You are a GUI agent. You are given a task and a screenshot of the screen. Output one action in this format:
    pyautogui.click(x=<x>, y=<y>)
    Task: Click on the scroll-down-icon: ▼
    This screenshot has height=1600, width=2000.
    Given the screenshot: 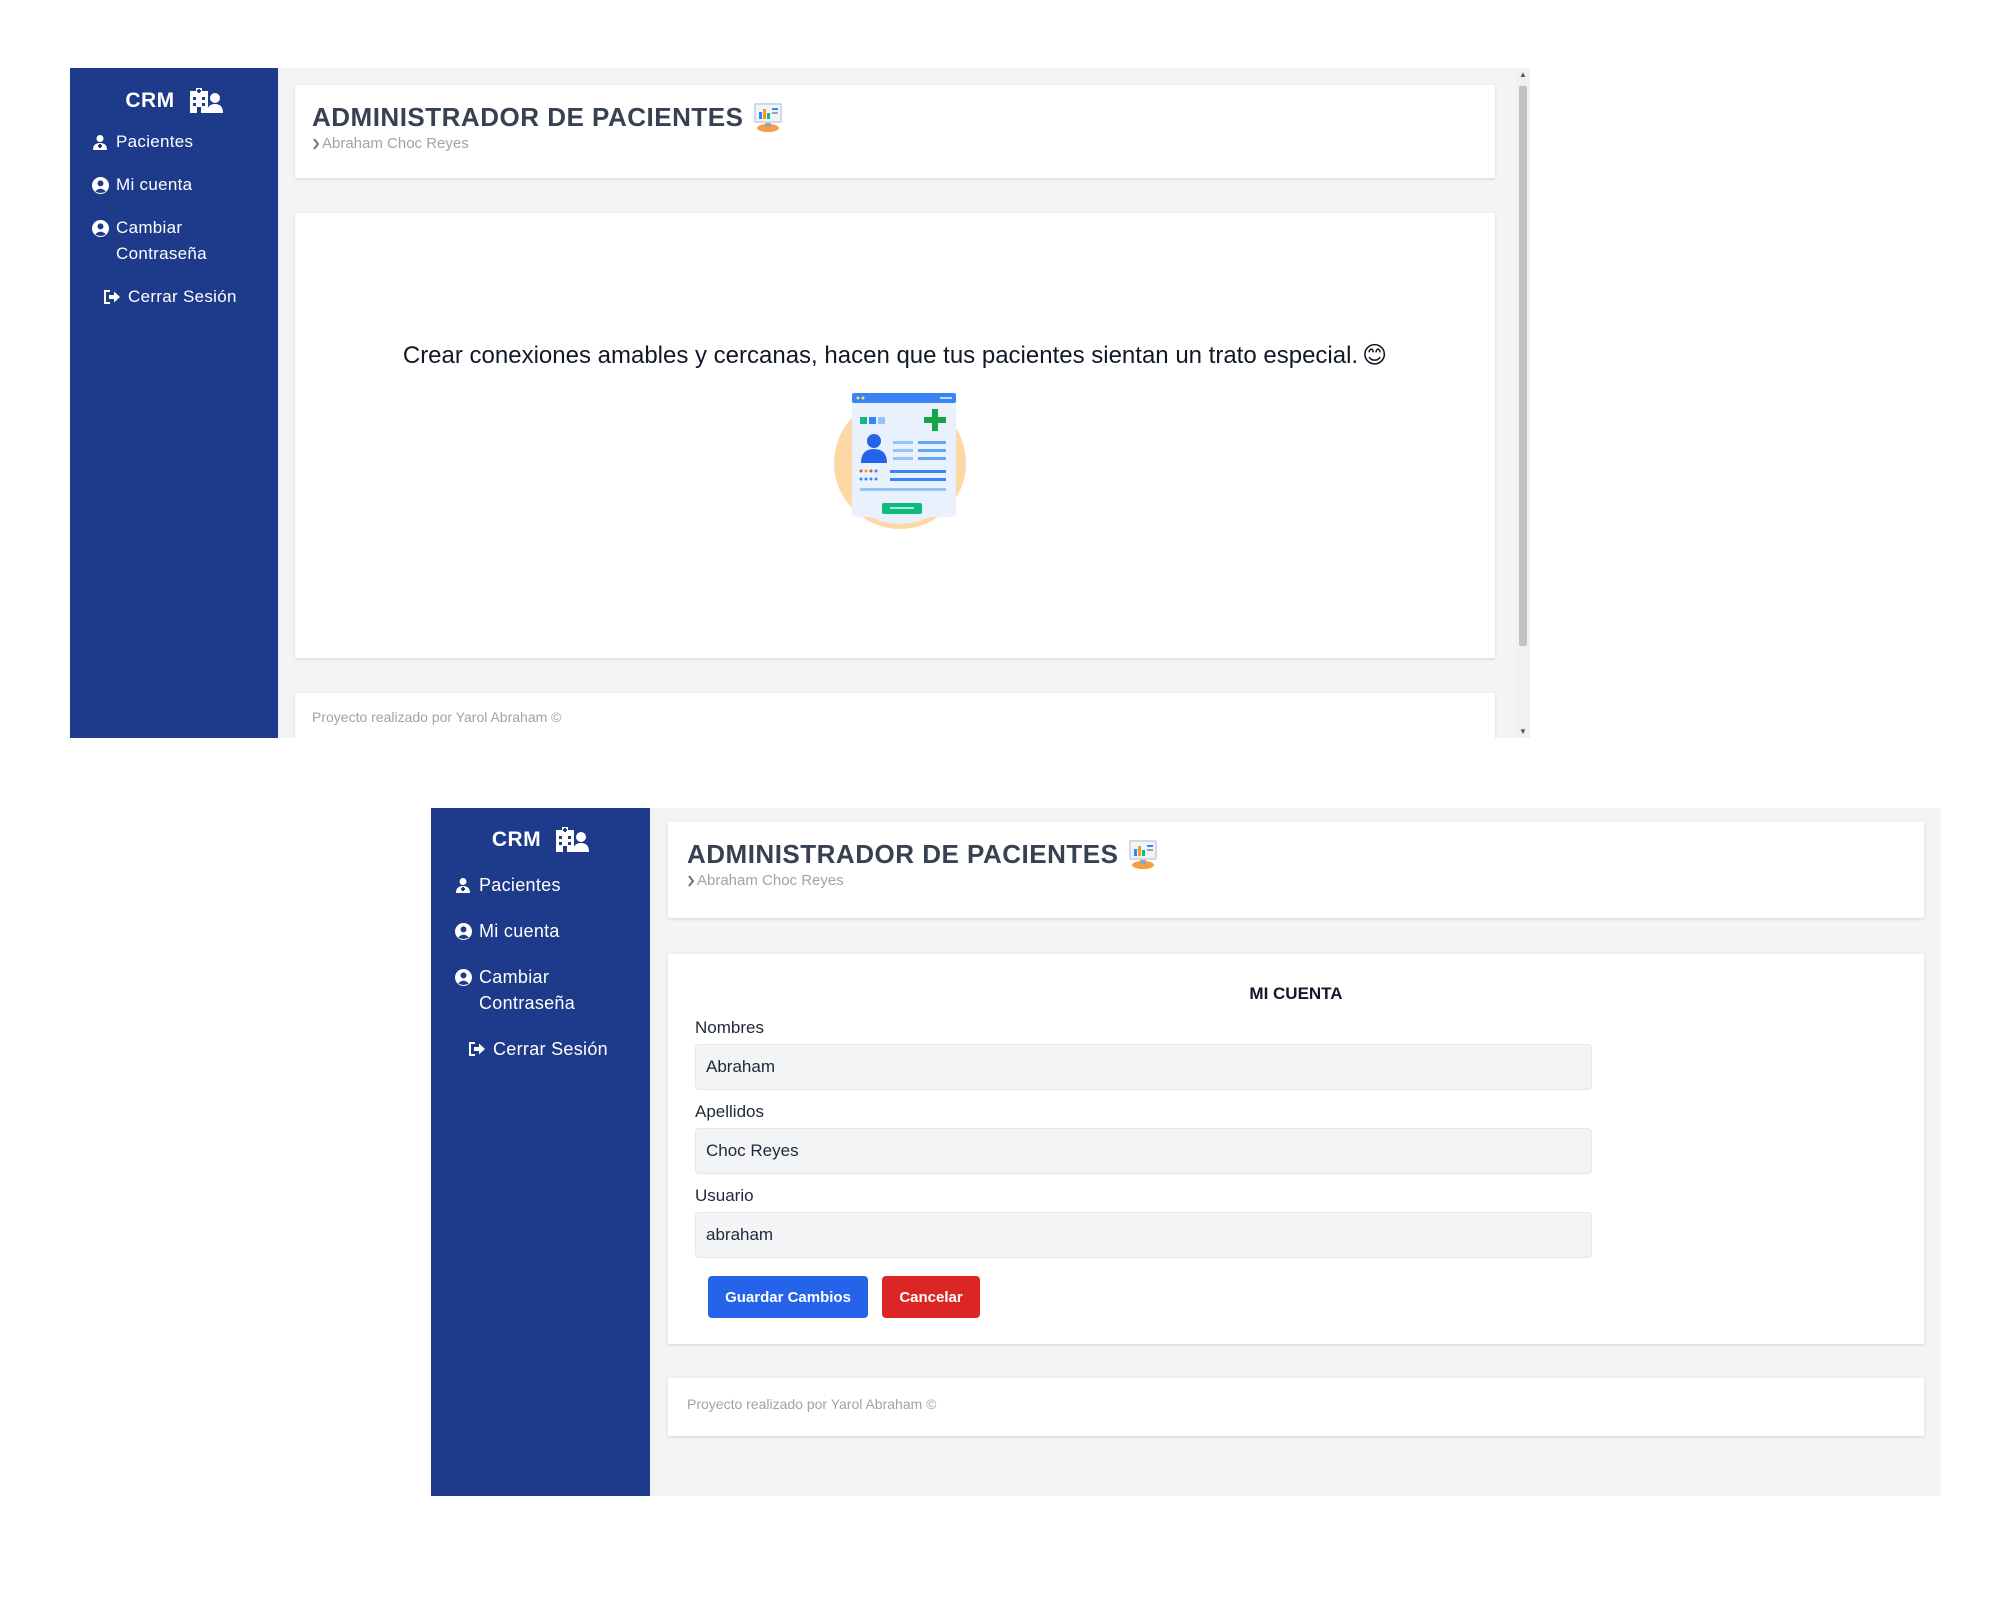 What is the action you would take?
    pyautogui.click(x=1523, y=731)
    